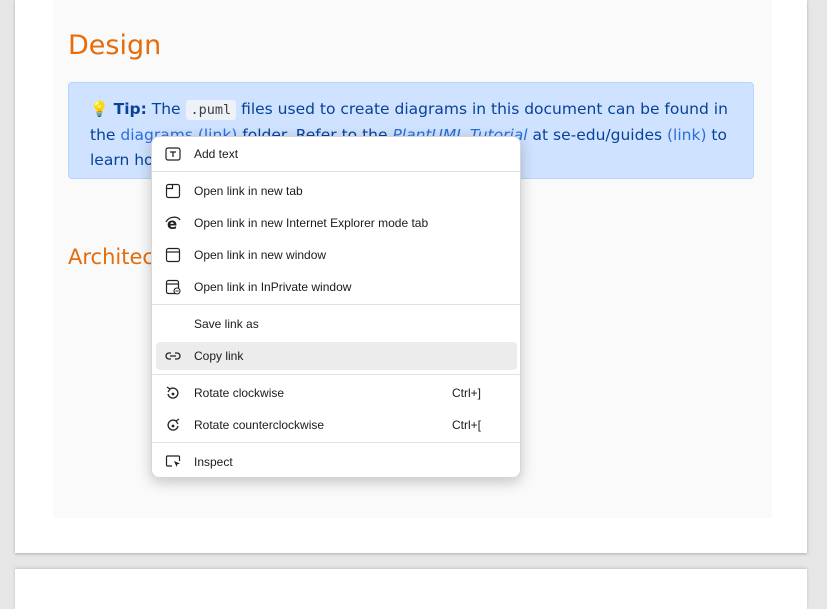 The height and width of the screenshot is (609, 827). What do you see at coordinates (336, 425) in the screenshot?
I see `menu-item-rotate-counterclockwise: Rotate counterclockwise Ctrl+[` at bounding box center [336, 425].